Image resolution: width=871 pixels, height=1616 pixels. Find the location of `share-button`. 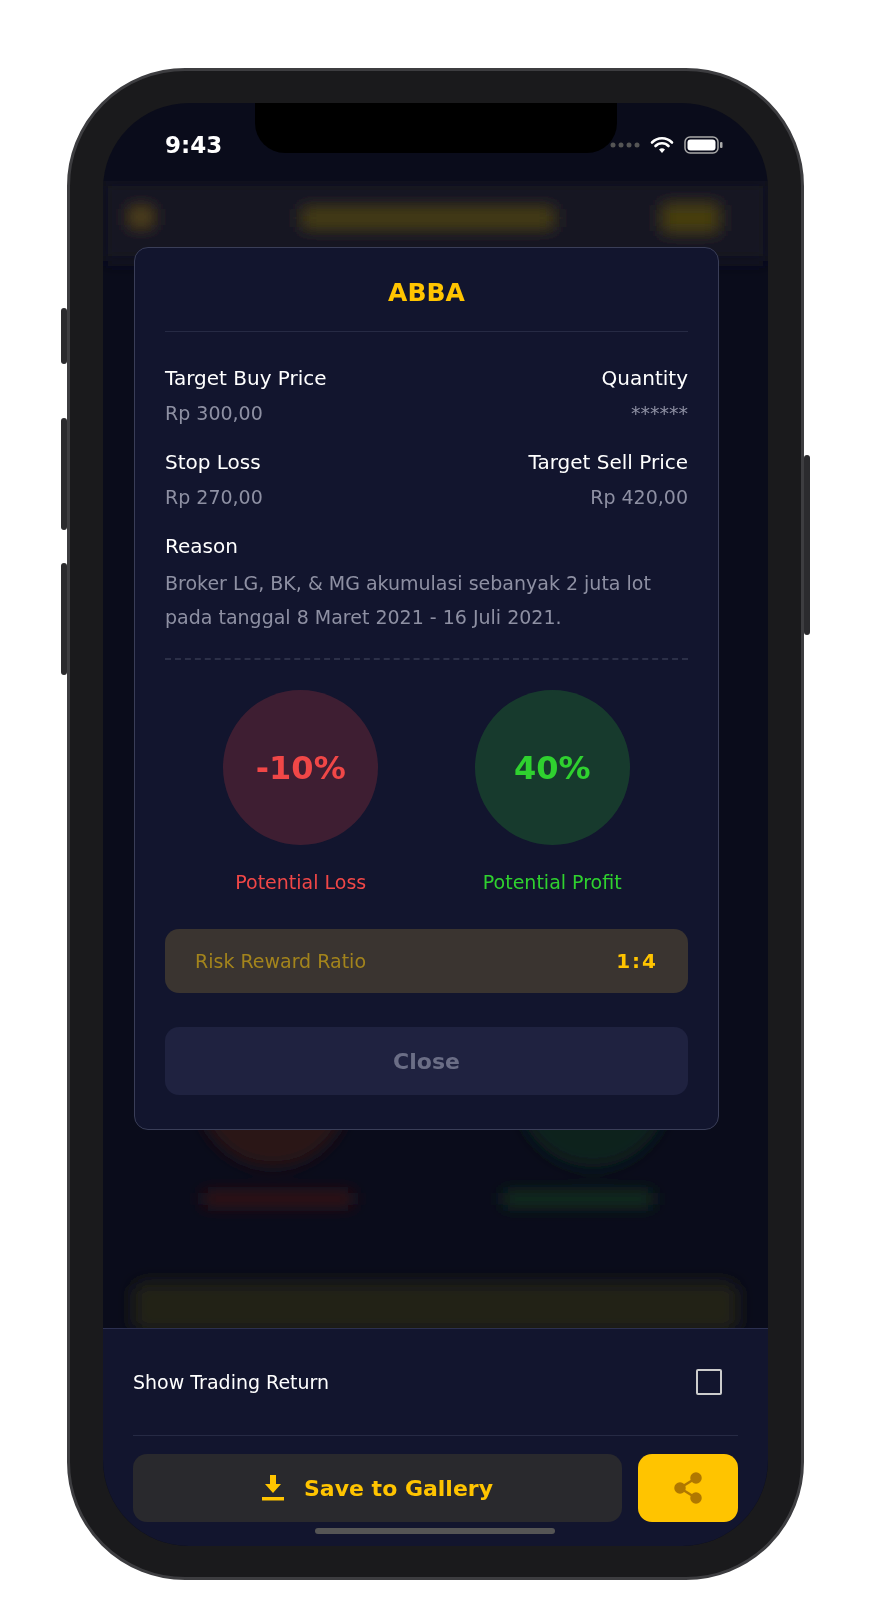

share-button is located at coordinates (688, 1488).